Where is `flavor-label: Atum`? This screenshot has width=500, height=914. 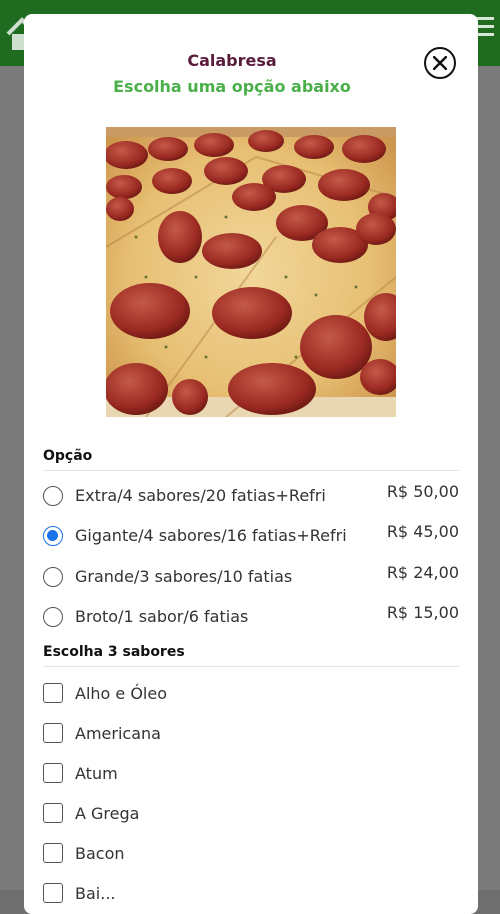 flavor-label: Atum is located at coordinates (96, 773).